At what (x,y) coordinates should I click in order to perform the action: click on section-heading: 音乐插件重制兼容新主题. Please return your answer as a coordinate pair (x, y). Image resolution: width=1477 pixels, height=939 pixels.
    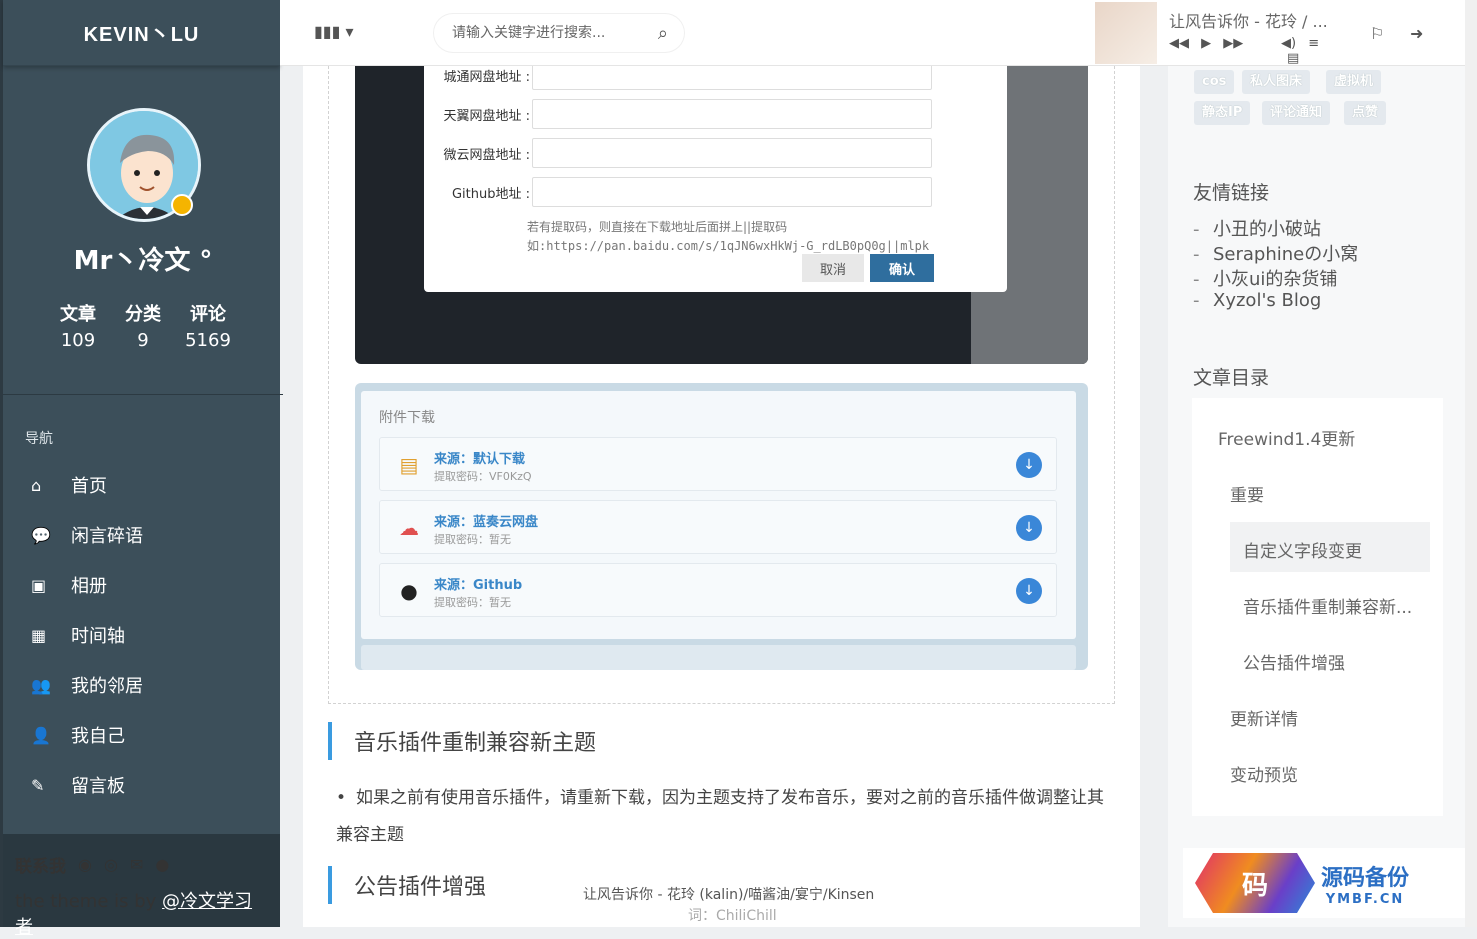
    Looking at the image, I should click on (462, 741).